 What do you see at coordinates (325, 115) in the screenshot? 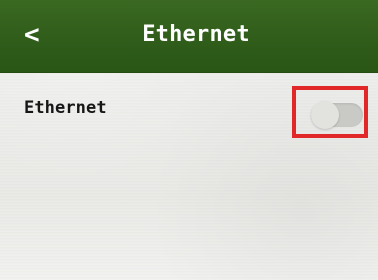
I see `ethernet-toggle-knob` at bounding box center [325, 115].